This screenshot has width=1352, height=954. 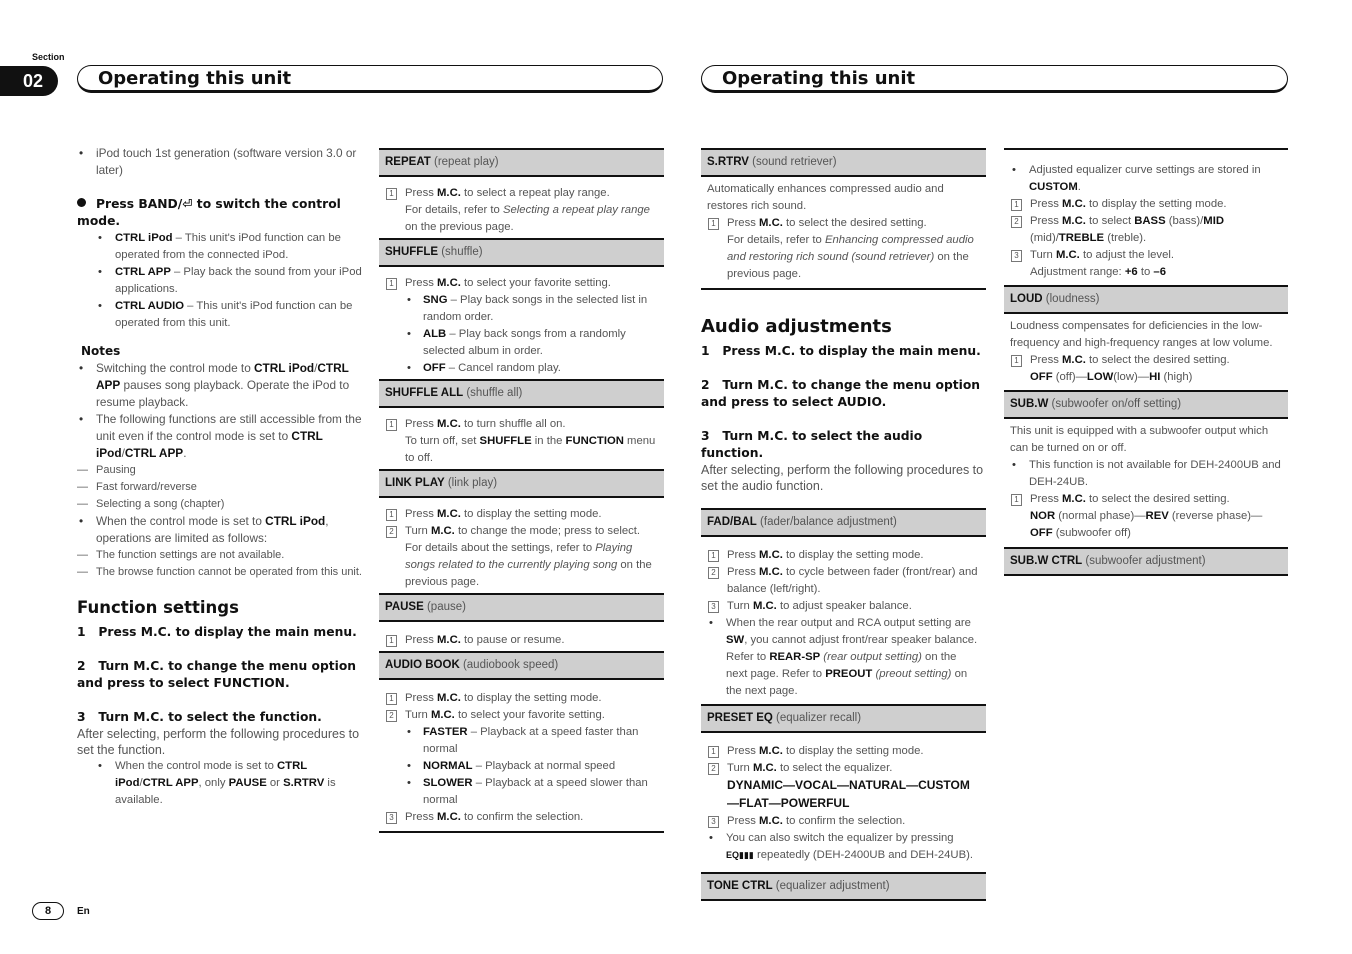 I want to click on text-fragment: (shuffle), so click(x=460, y=252).